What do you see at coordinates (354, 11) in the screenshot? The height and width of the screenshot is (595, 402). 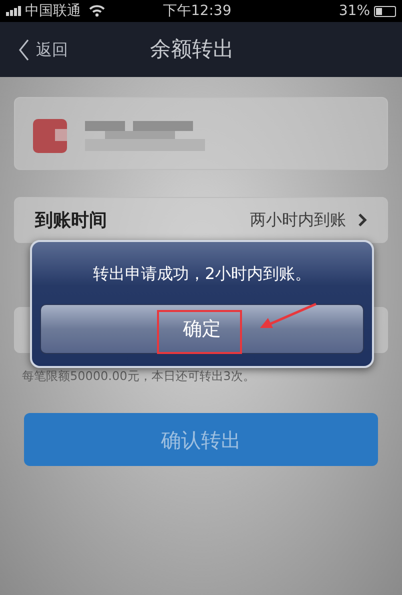 I see `battery-percent: 31%` at bounding box center [354, 11].